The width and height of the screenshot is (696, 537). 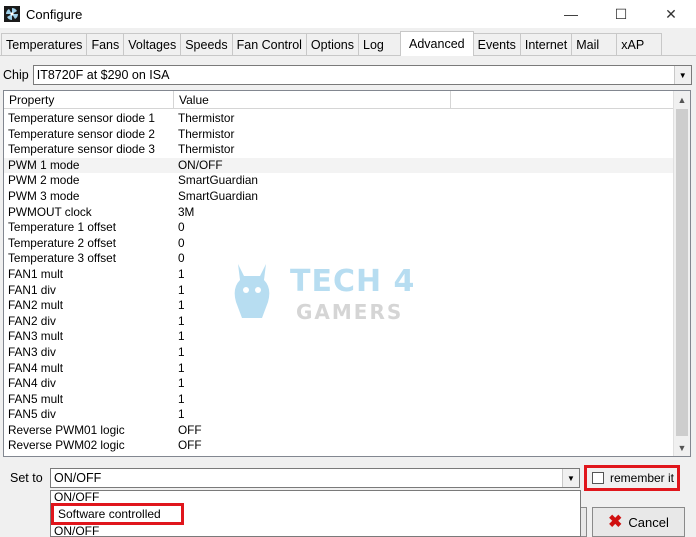 I want to click on chip-row: Chip IT8720F at $290 on ISA ▼, so click(x=348, y=75).